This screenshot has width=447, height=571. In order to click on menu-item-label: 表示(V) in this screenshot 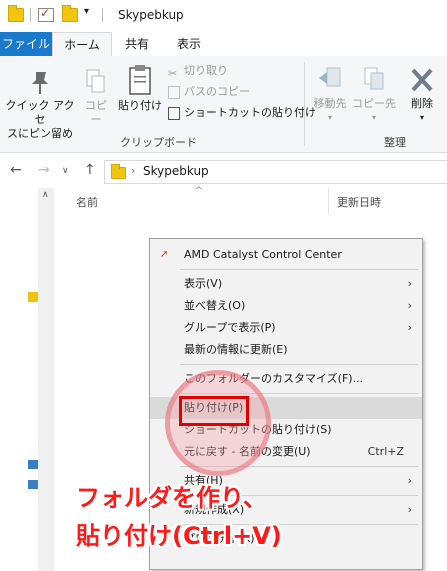, I will do `click(203, 283)`.